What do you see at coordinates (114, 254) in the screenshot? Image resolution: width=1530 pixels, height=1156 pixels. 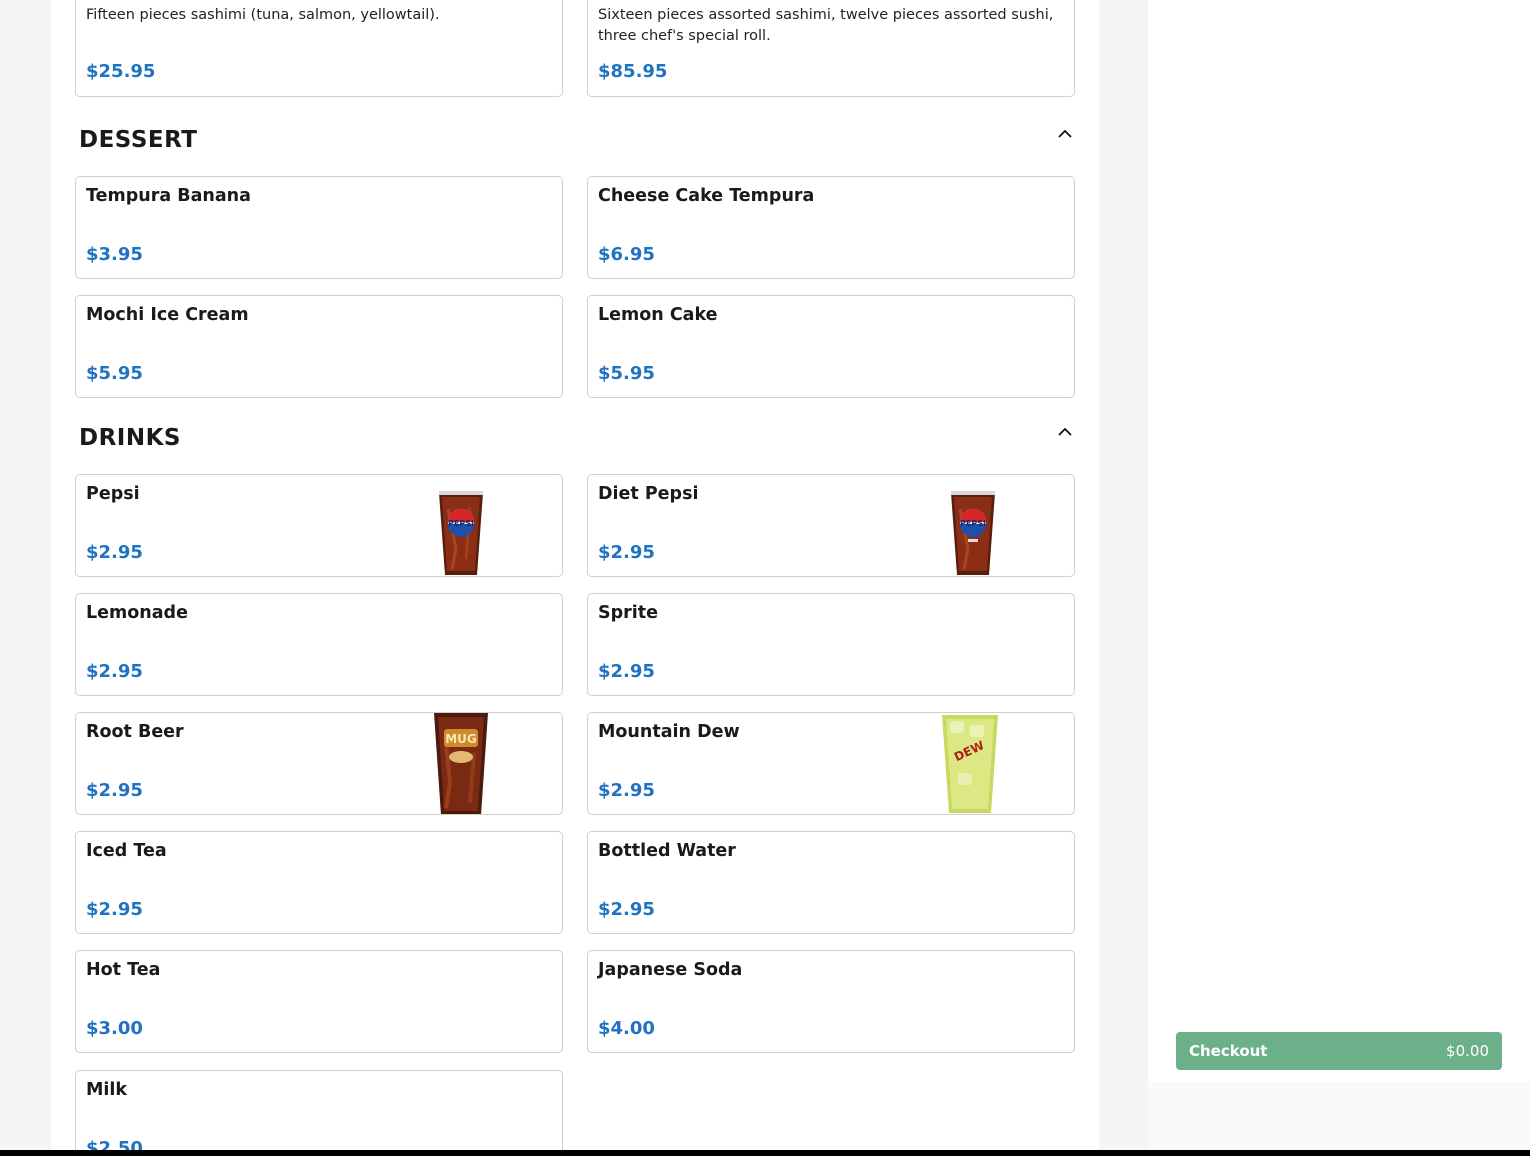 I see `item-price: $3.95` at bounding box center [114, 254].